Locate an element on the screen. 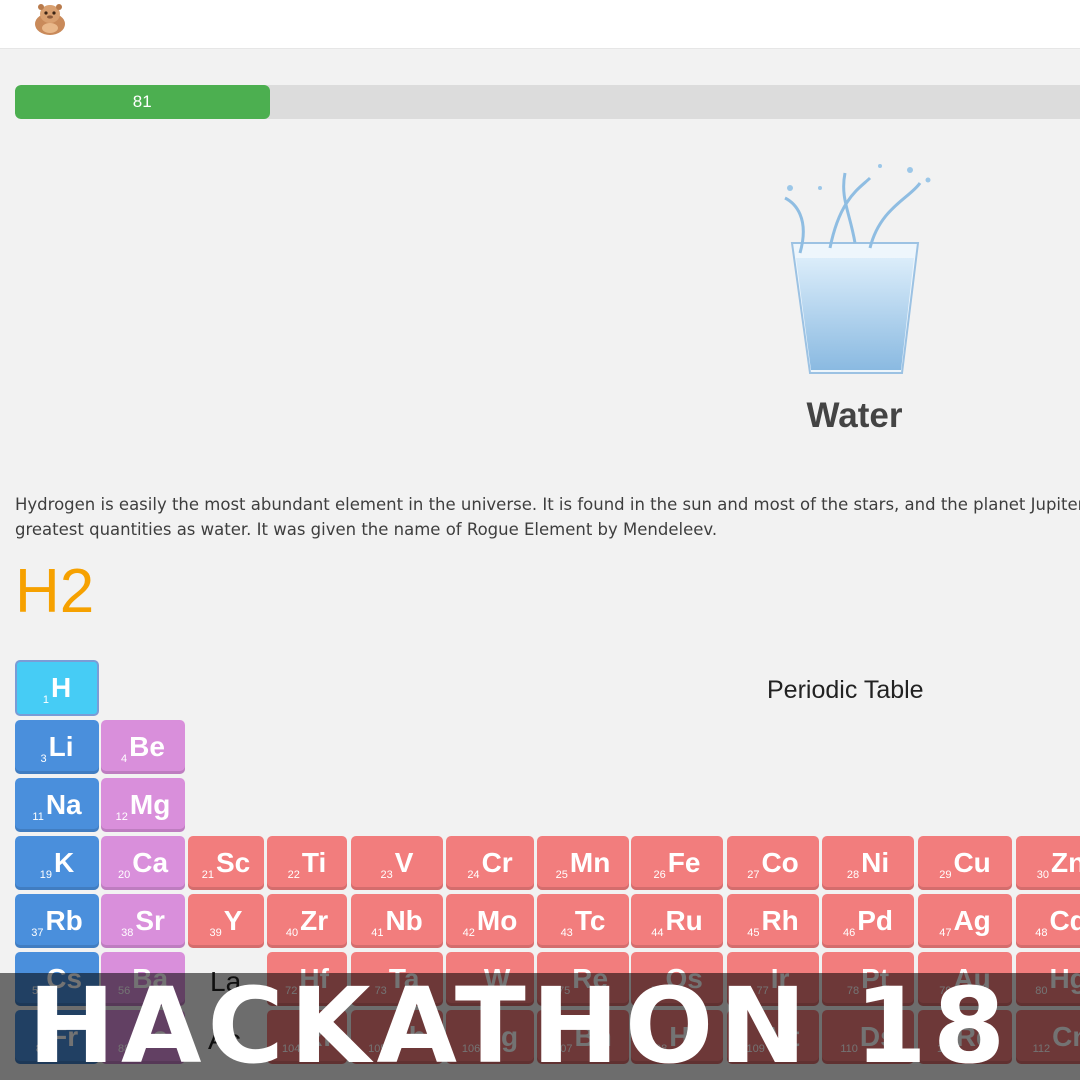 The width and height of the screenshot is (1080, 1080). element-symbol: Cd is located at coordinates (1064, 920).